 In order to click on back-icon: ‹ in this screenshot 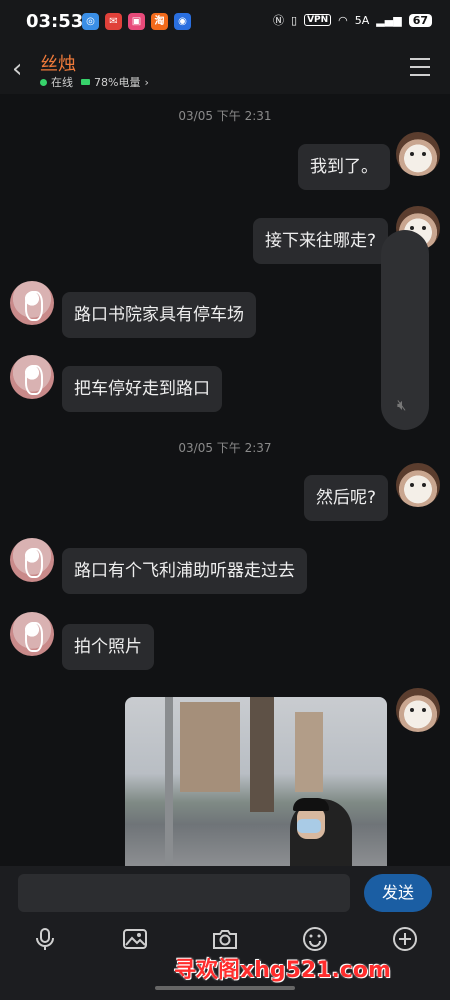, I will do `click(17, 69)`.